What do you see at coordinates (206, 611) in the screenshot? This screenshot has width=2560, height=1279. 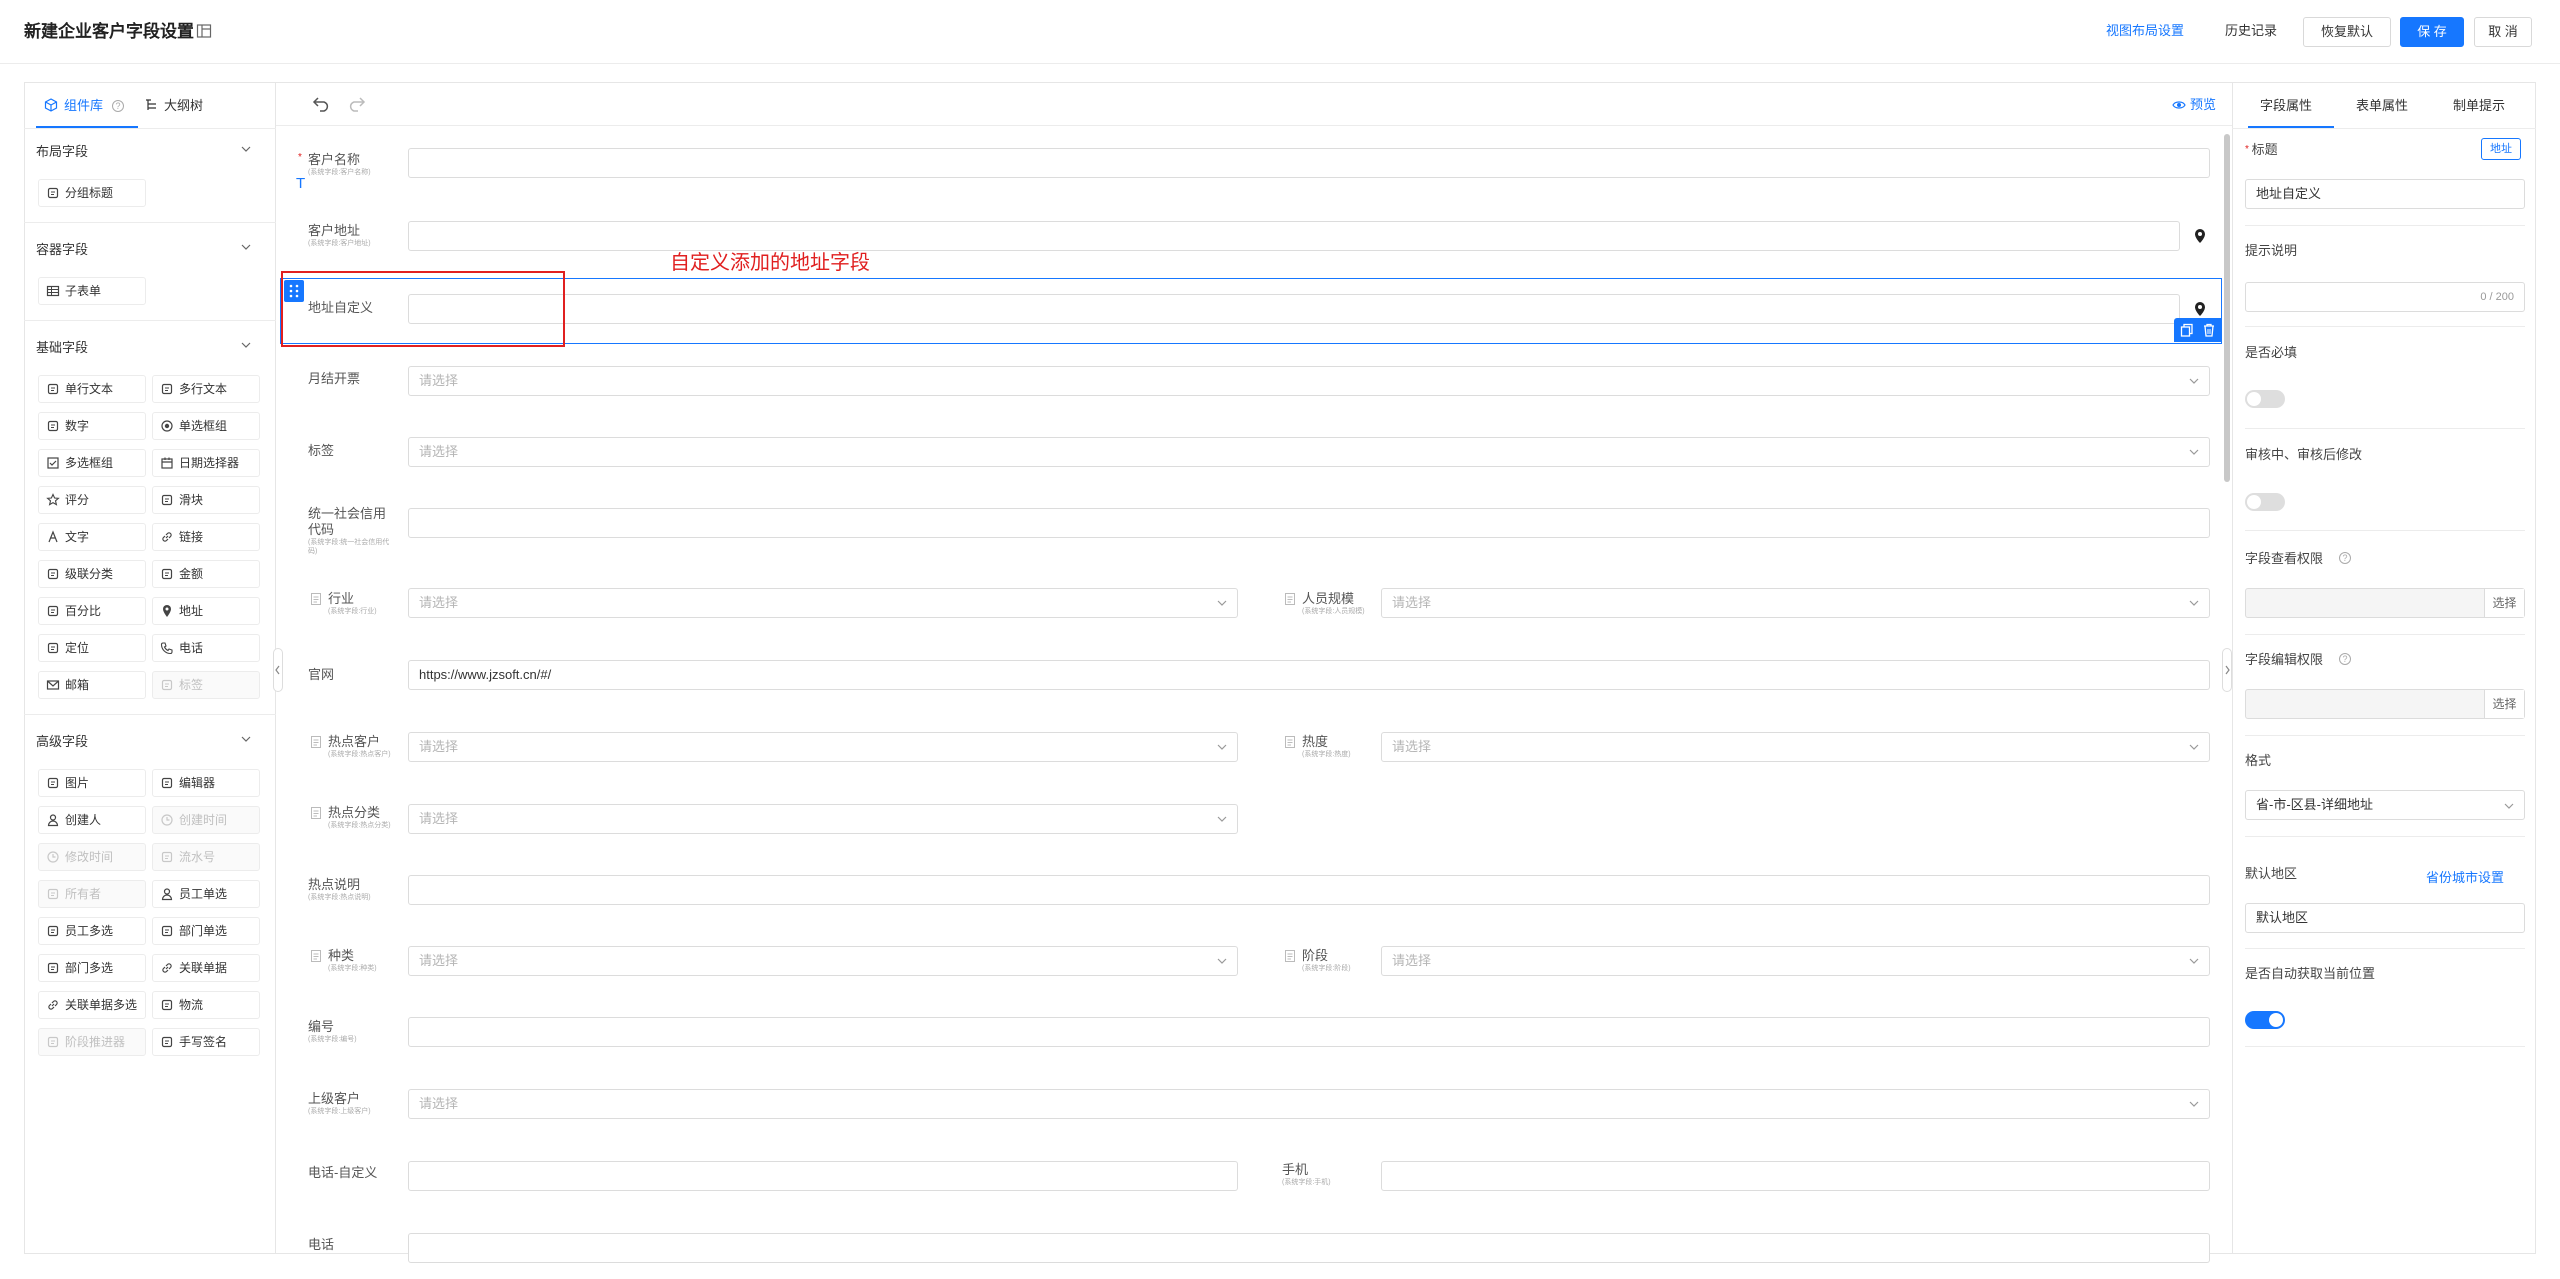 I see `component-location-pin: 地址` at bounding box center [206, 611].